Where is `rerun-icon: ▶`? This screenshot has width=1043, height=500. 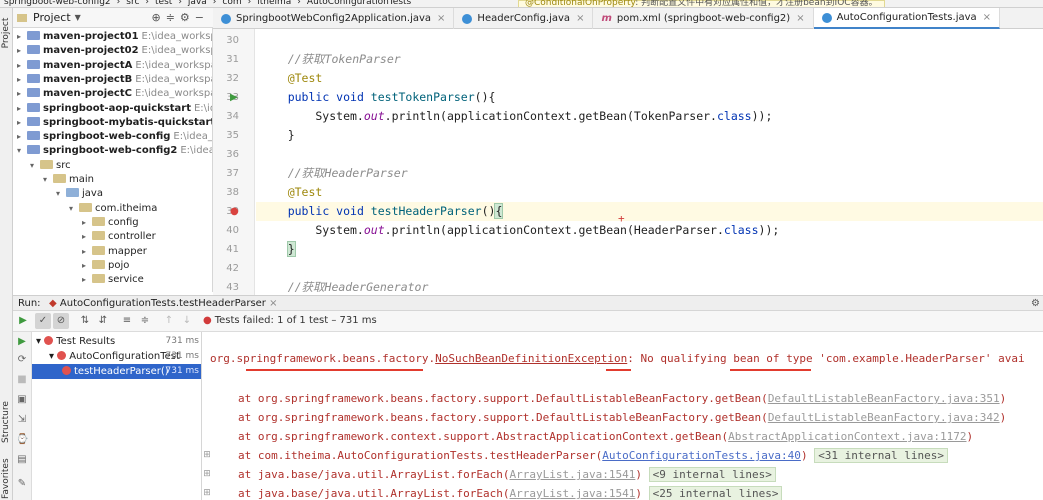 rerun-icon: ▶ is located at coordinates (23, 321).